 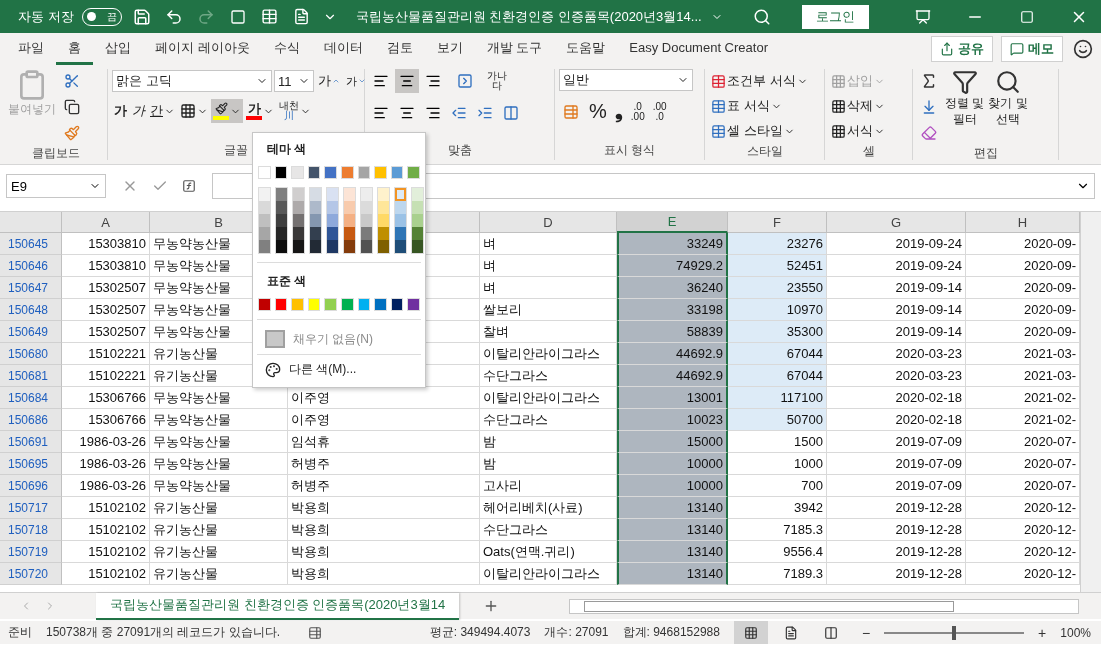 I want to click on row-header: 150719, so click(x=31, y=552).